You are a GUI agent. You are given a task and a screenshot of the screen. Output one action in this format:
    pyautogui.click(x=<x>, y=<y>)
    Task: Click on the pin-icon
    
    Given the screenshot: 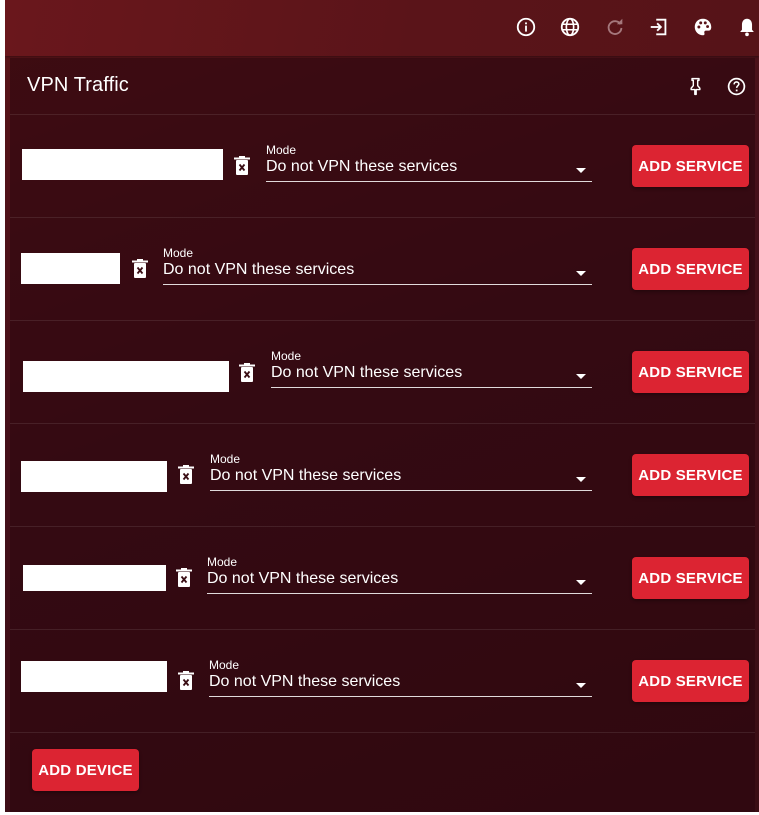 What is the action you would take?
    pyautogui.click(x=695, y=86)
    